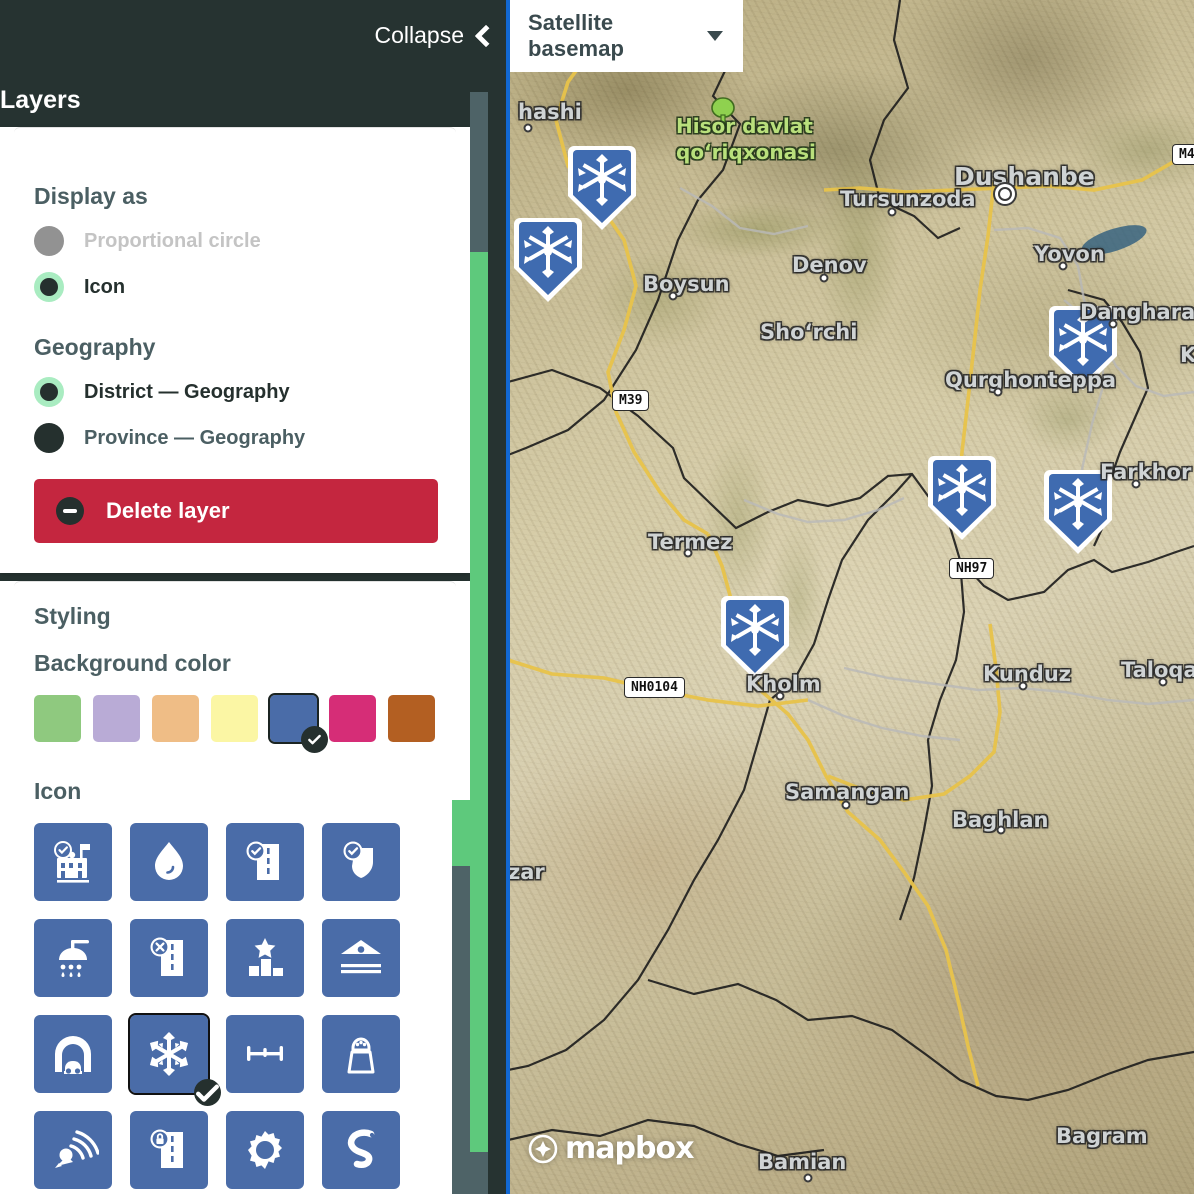 The width and height of the screenshot is (1194, 1194). What do you see at coordinates (73, 1150) in the screenshot?
I see `icon-option-satellite-dish` at bounding box center [73, 1150].